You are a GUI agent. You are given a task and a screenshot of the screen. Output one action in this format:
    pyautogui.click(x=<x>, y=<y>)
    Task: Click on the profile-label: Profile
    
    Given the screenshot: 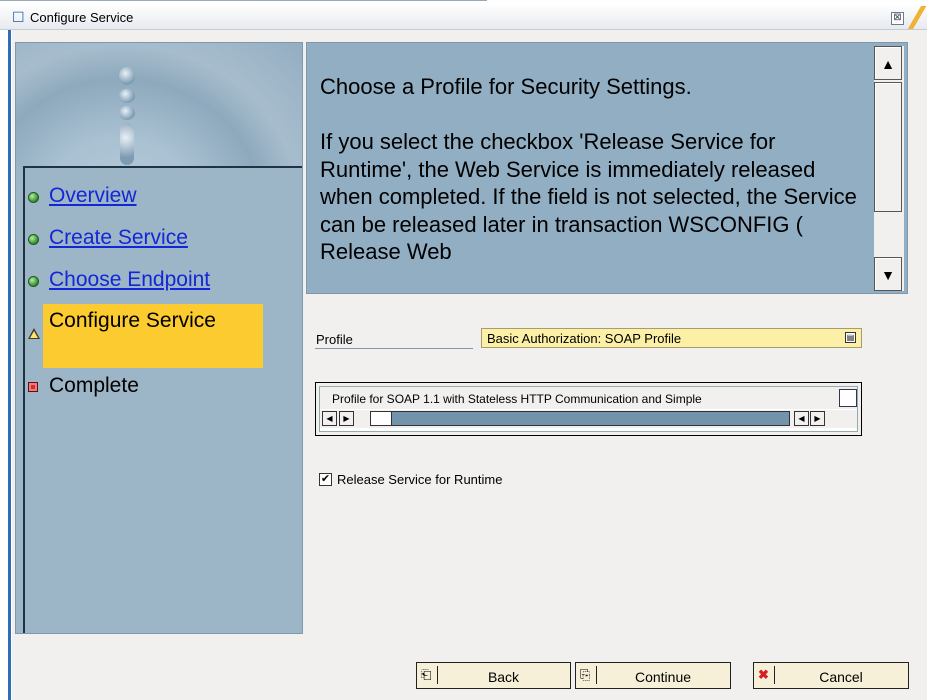 What is the action you would take?
    pyautogui.click(x=334, y=339)
    